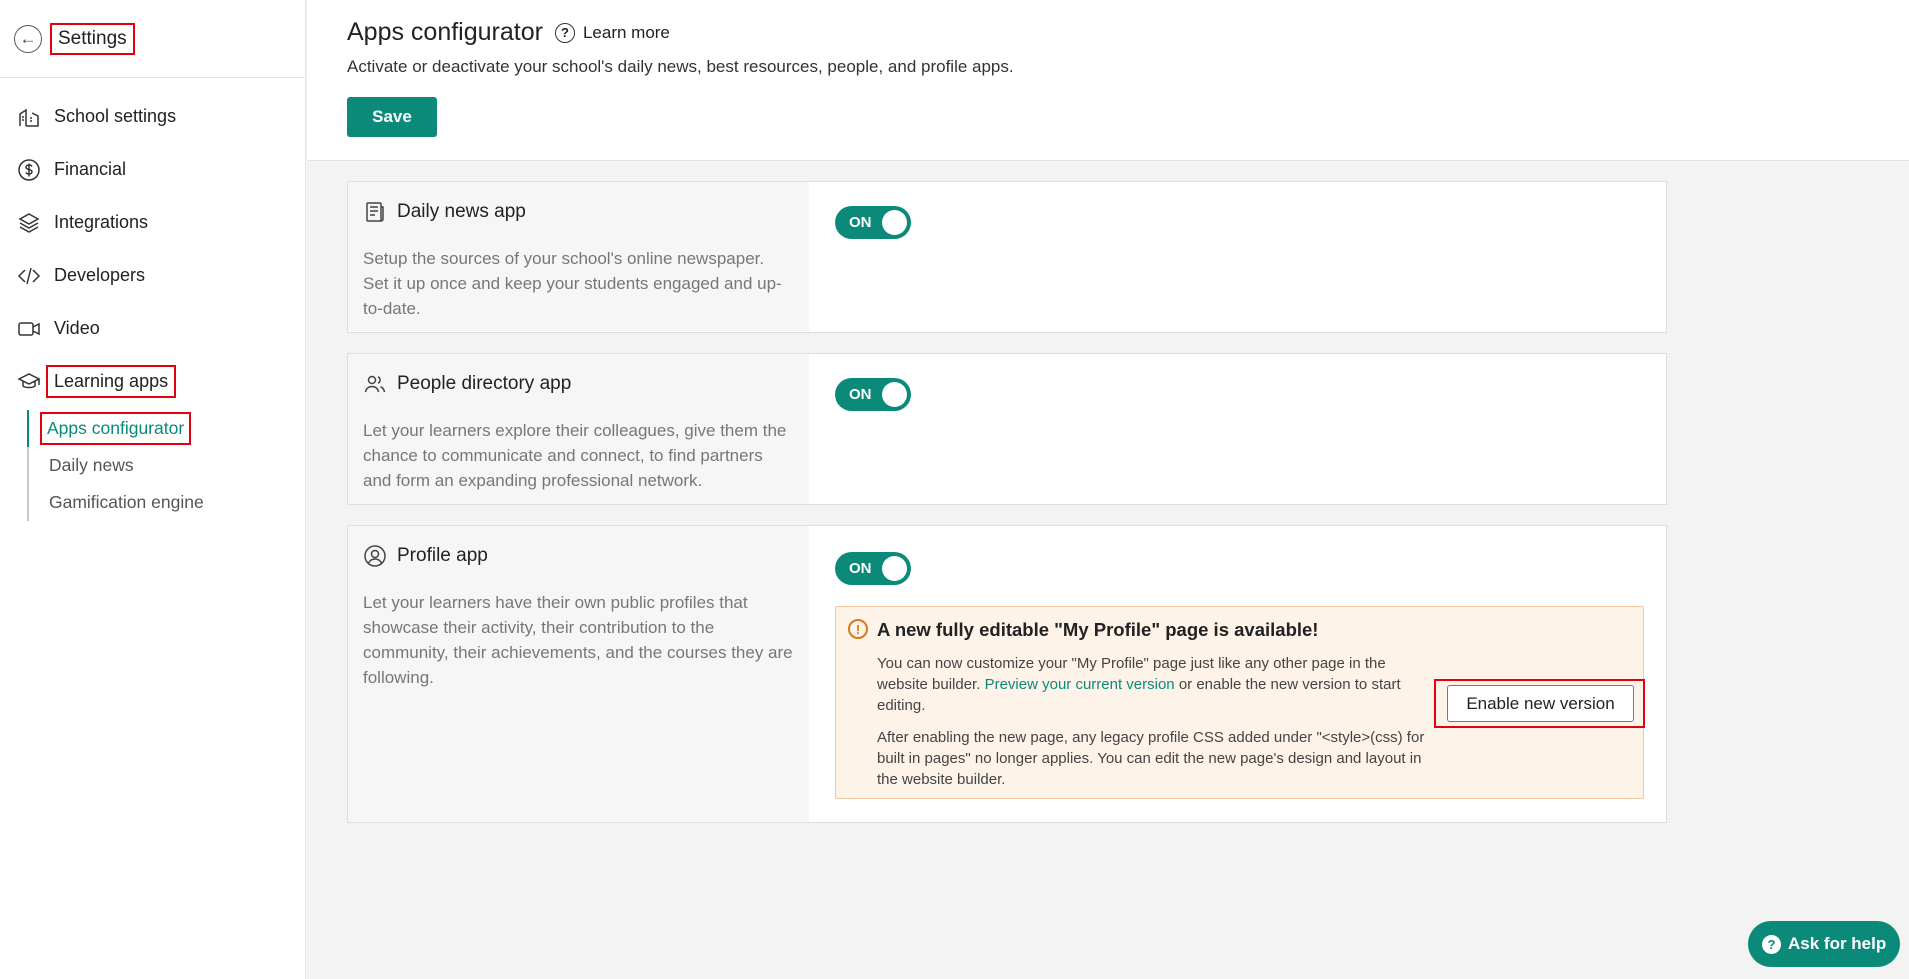 The width and height of the screenshot is (1909, 979). What do you see at coordinates (1837, 943) in the screenshot?
I see `ask-for-help-label: Ask for help` at bounding box center [1837, 943].